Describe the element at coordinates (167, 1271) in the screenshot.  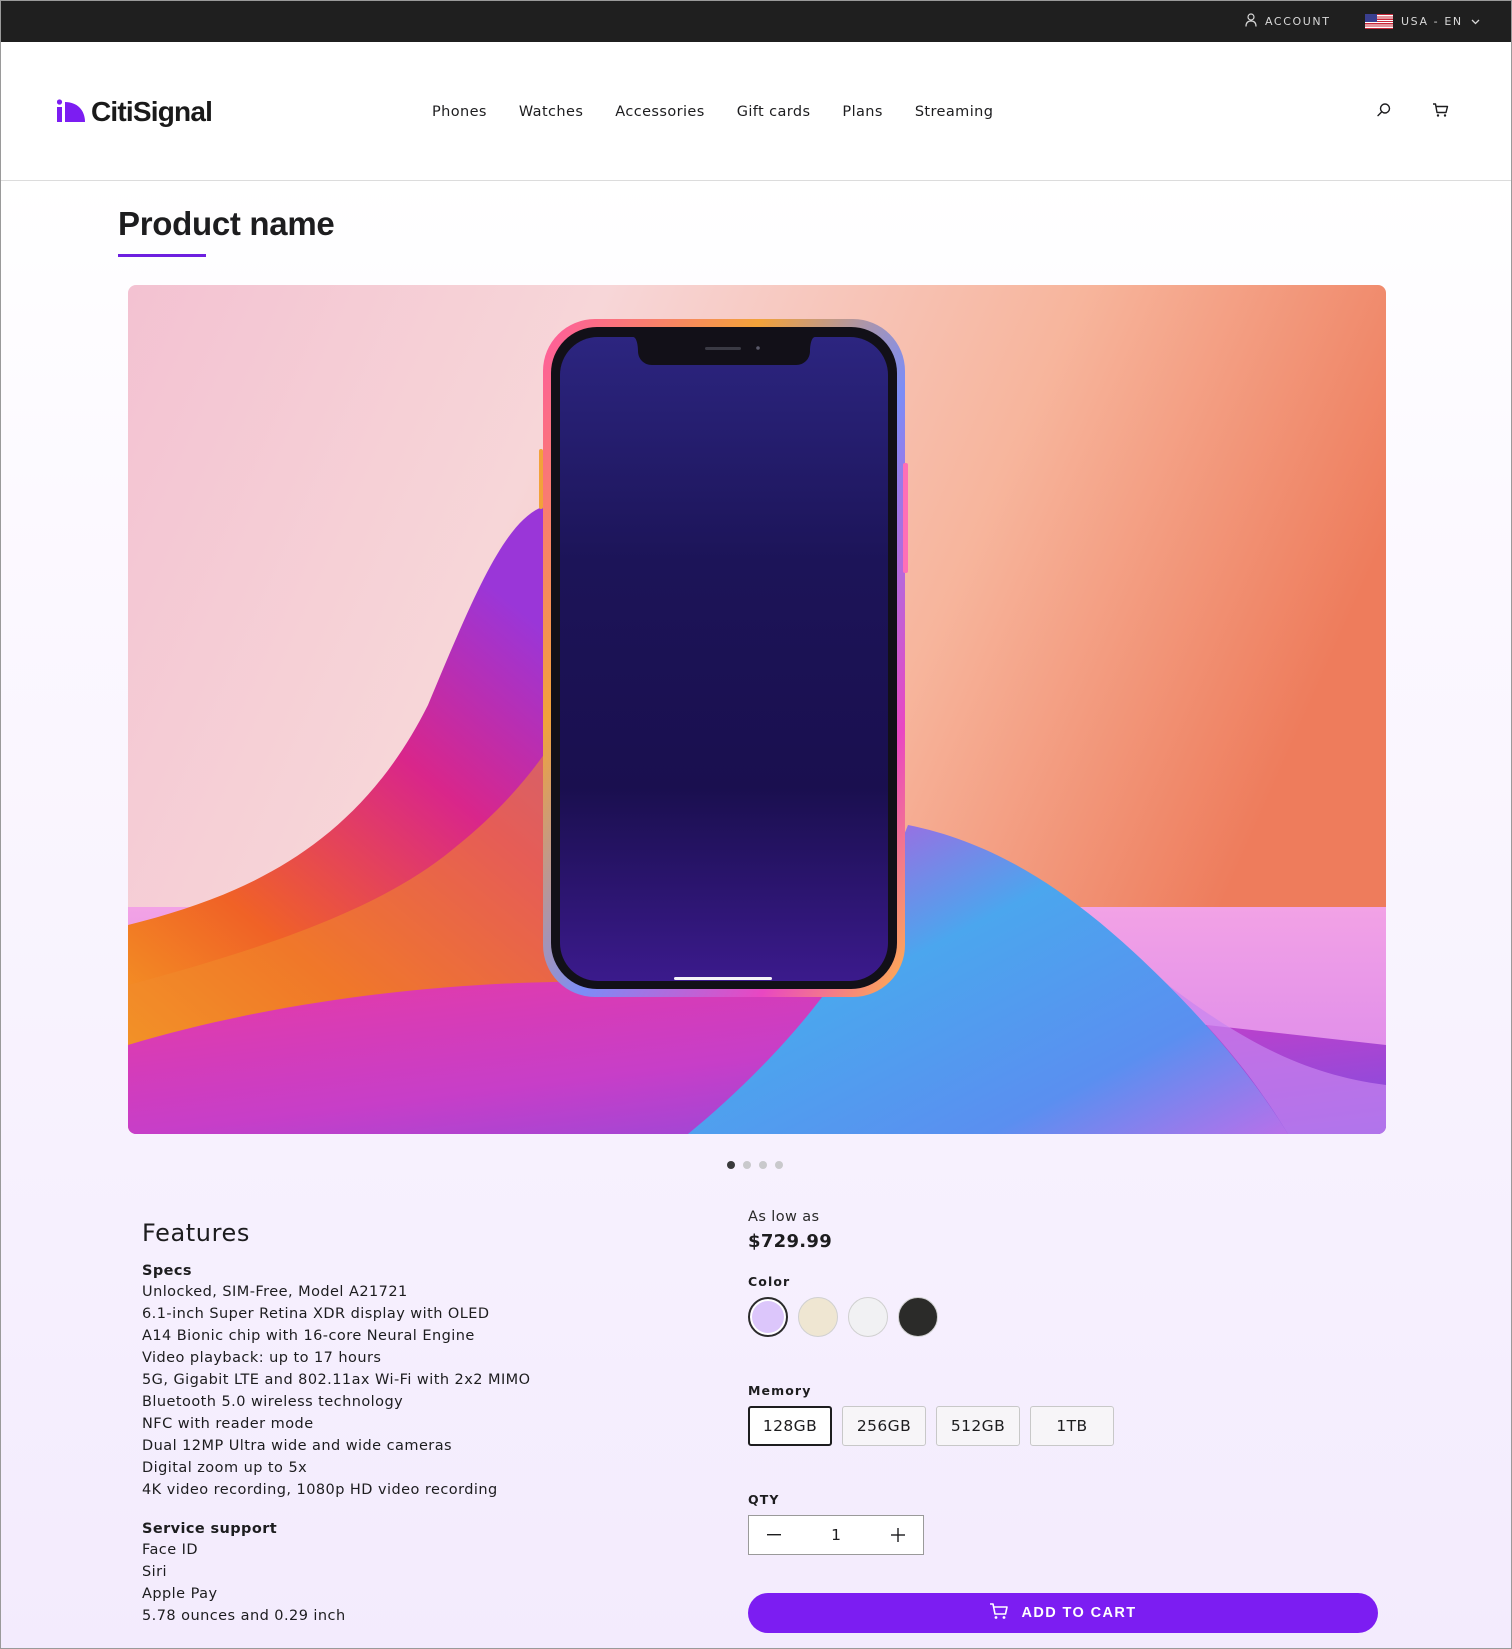
I see `specs-heading: Specs` at that location.